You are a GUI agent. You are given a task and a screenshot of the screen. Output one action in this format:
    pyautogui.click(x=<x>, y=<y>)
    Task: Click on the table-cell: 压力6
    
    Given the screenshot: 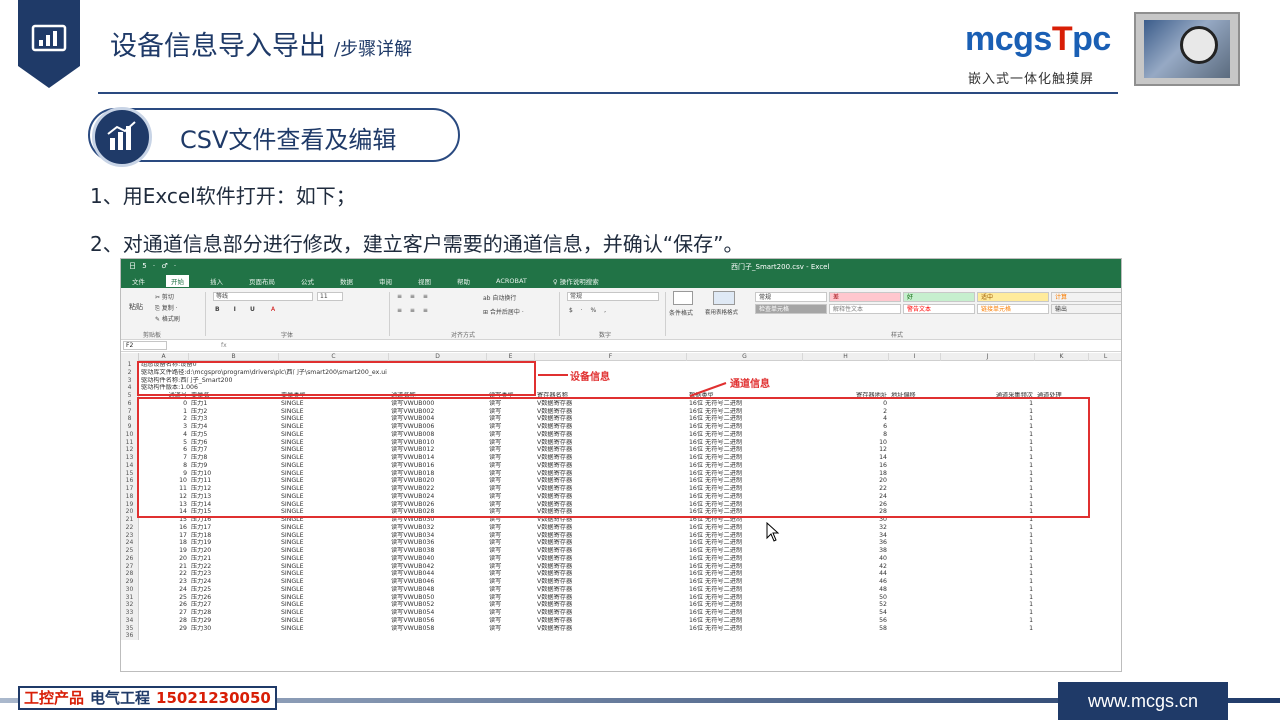 What is the action you would take?
    pyautogui.click(x=234, y=443)
    